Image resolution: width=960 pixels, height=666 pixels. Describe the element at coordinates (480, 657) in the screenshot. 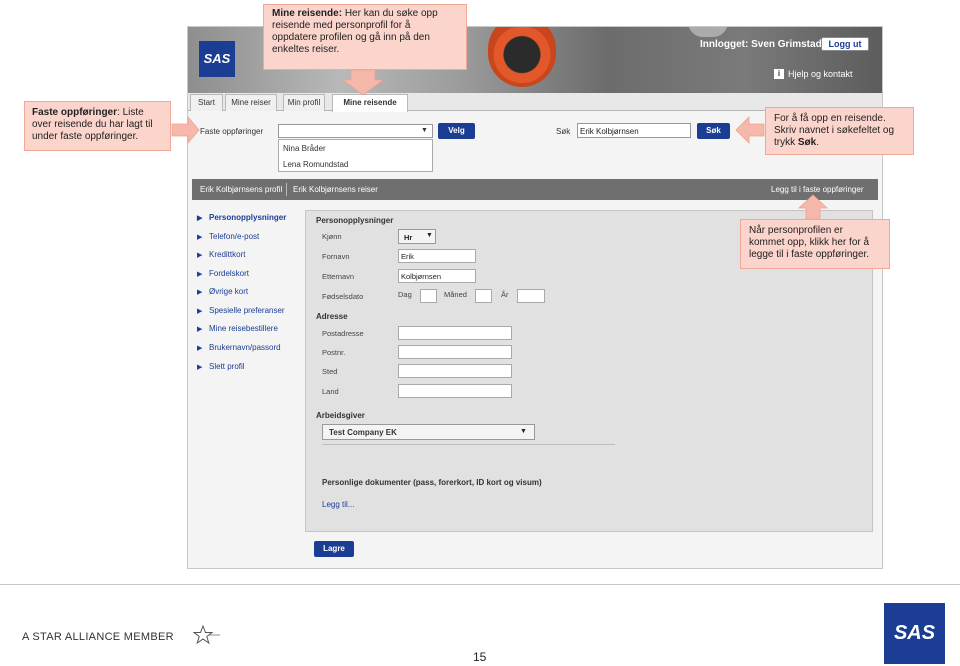

I see `page-number: 15` at that location.